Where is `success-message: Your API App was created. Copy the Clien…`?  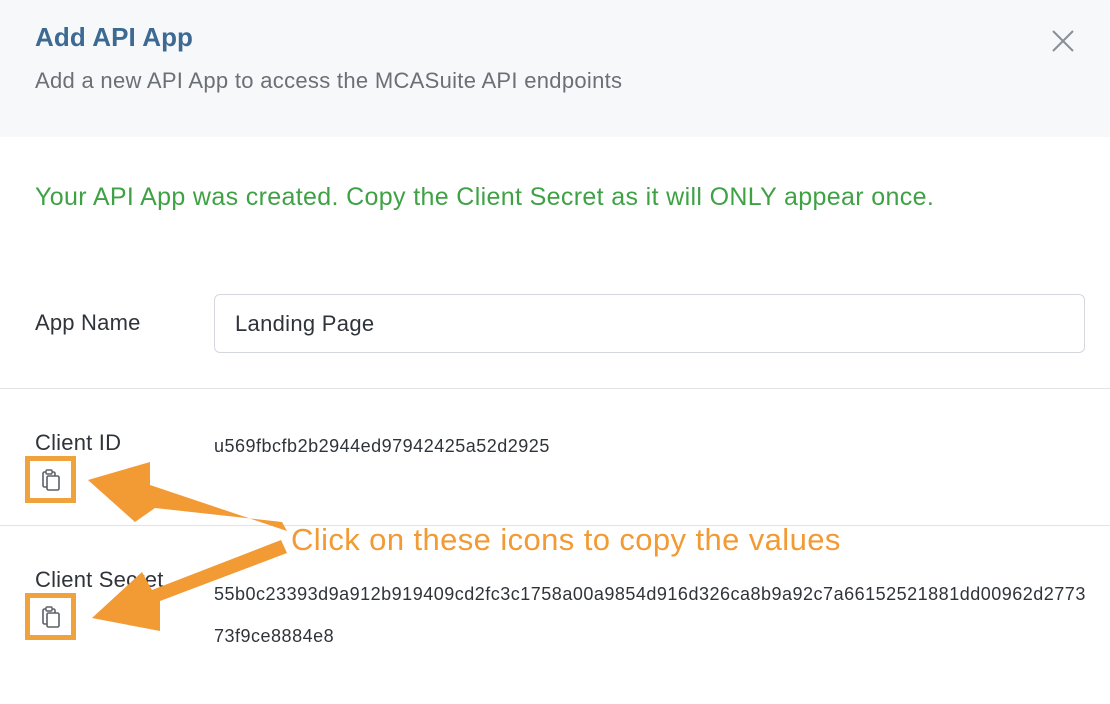
success-message: Your API App was created. Copy the Clien… is located at coordinates (485, 197).